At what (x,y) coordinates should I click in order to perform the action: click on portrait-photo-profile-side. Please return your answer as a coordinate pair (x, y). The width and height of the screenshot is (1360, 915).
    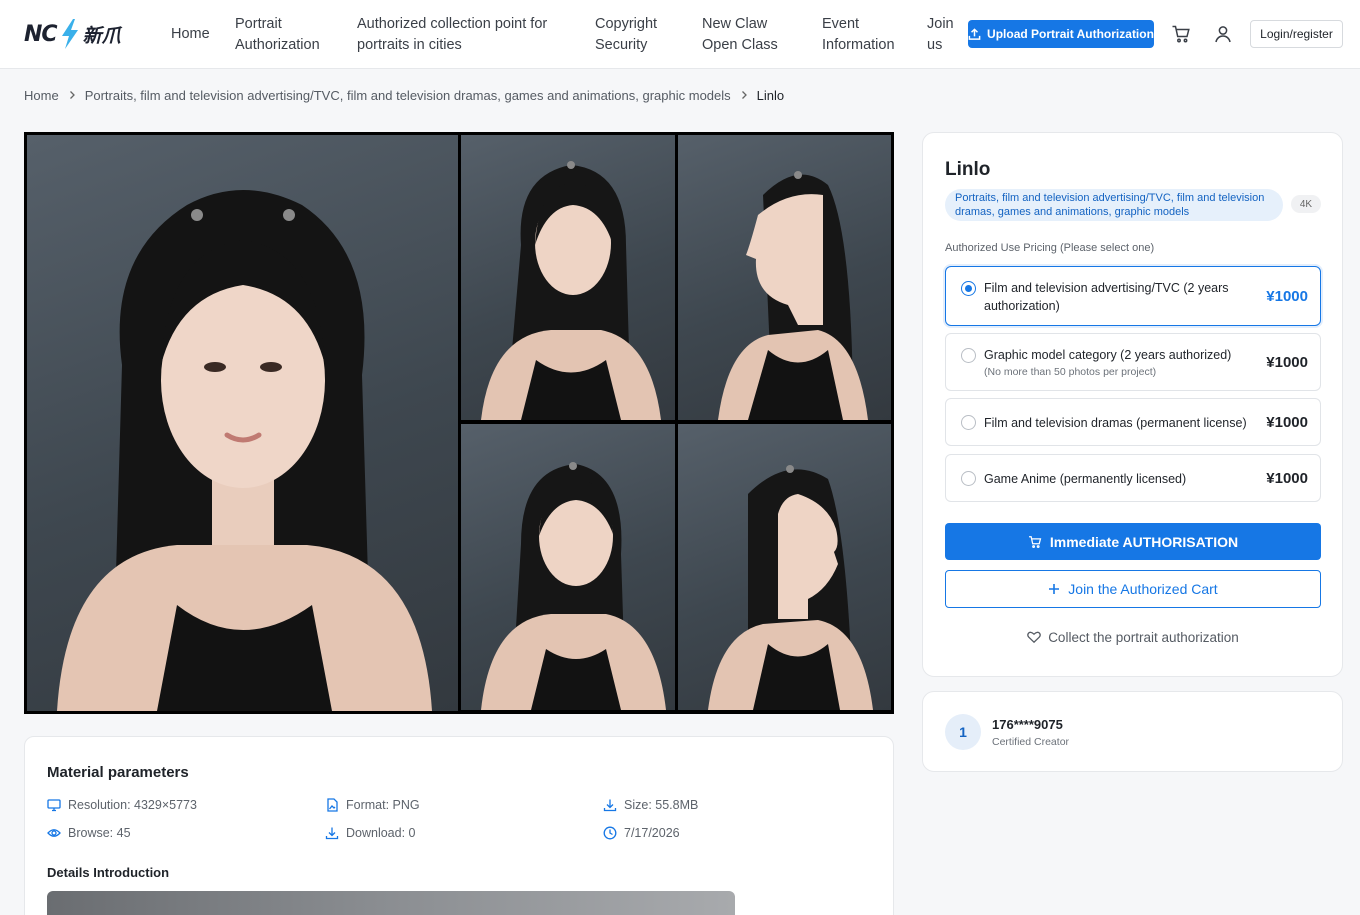
    Looking at the image, I should click on (784, 567).